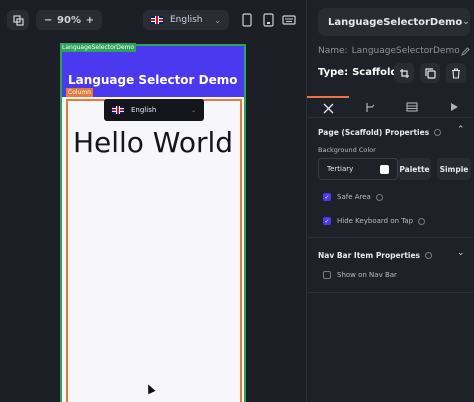 The image size is (474, 402). What do you see at coordinates (153, 80) in the screenshot?
I see `app-bar-title: Language Selector Demo` at bounding box center [153, 80].